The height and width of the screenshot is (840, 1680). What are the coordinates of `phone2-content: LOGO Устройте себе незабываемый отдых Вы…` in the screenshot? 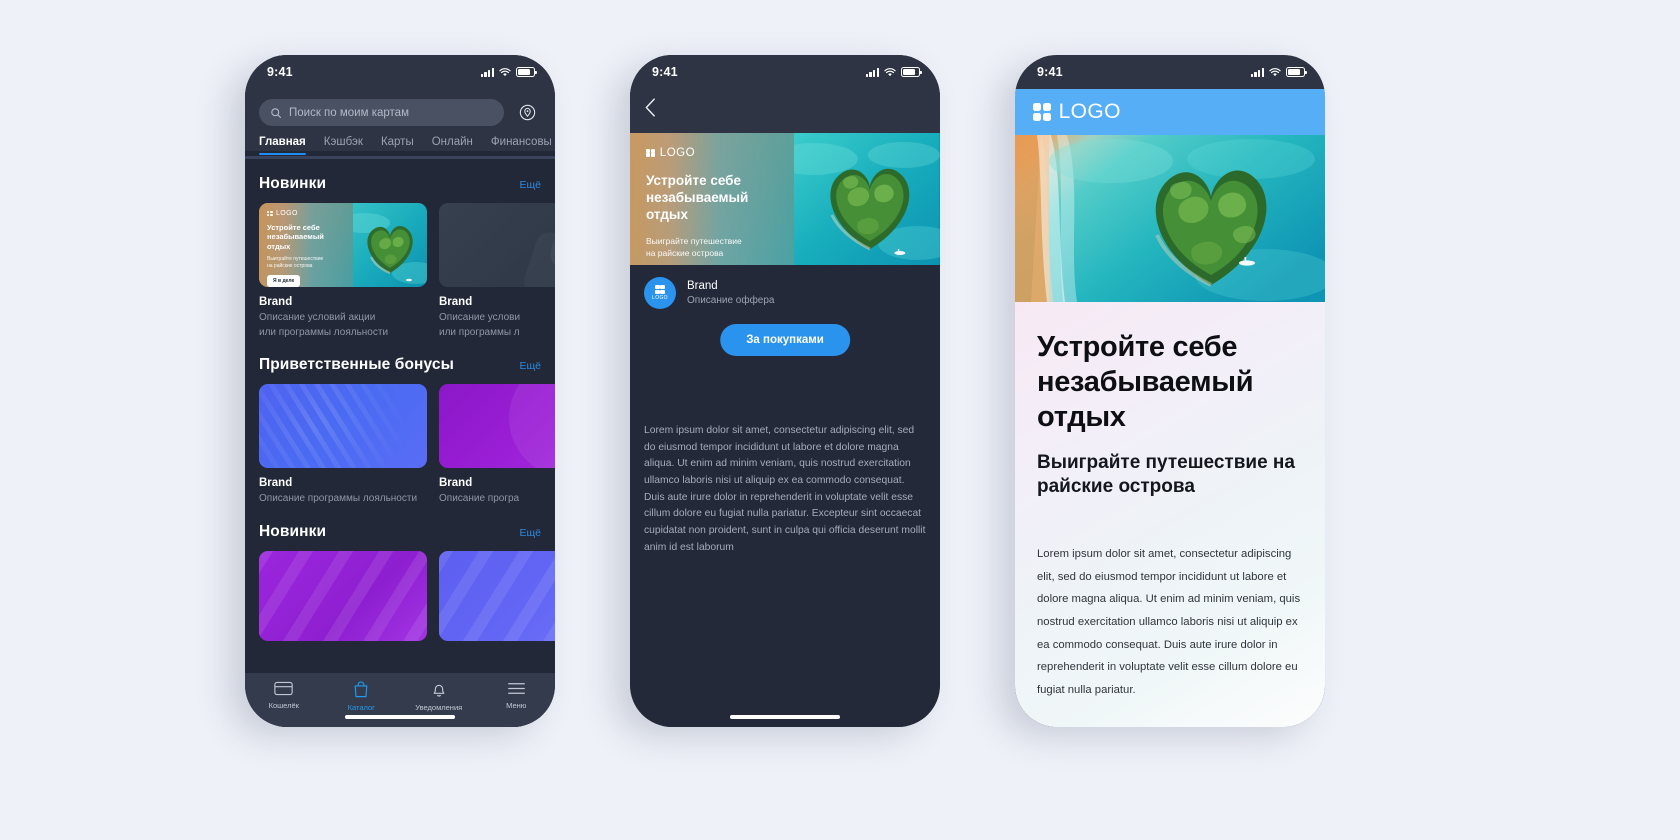 It's located at (785, 391).